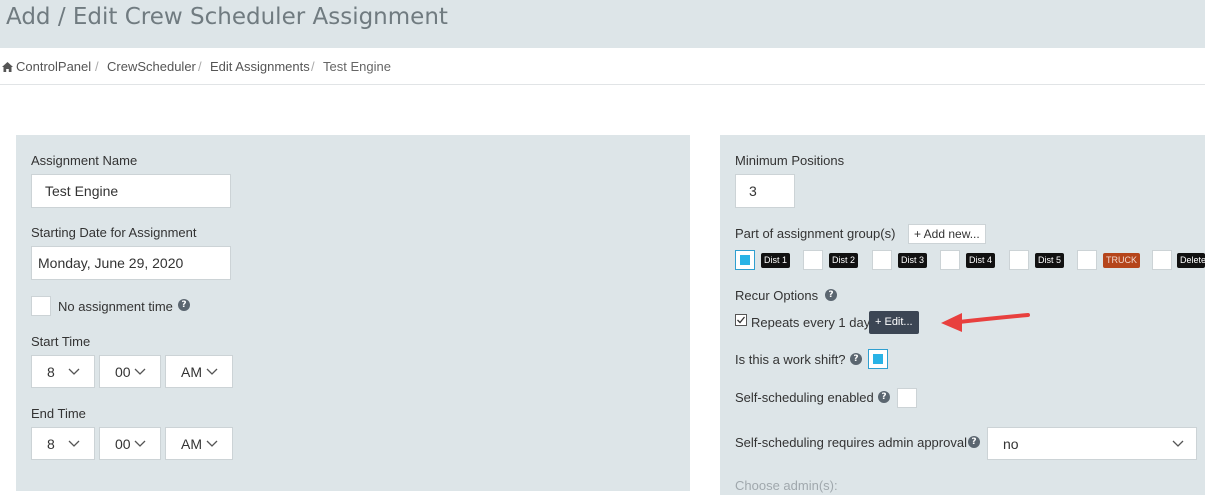 Image resolution: width=1205 pixels, height=495 pixels. Describe the element at coordinates (790, 359) in the screenshot. I see `work-shift-label: Is this a work shift?` at that location.